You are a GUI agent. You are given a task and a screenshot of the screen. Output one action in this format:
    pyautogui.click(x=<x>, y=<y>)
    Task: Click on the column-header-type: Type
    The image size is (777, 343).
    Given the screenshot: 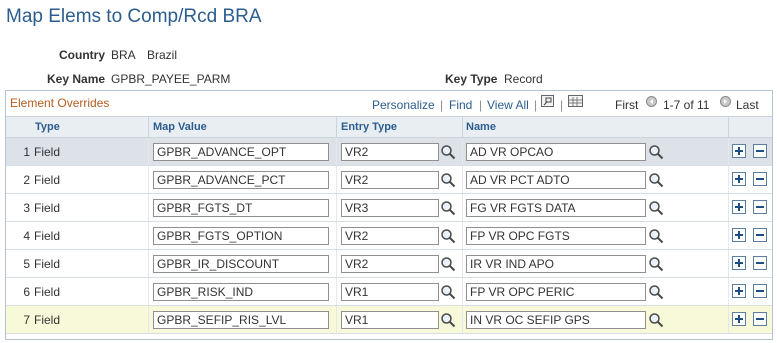 What is the action you would take?
    pyautogui.click(x=47, y=127)
    